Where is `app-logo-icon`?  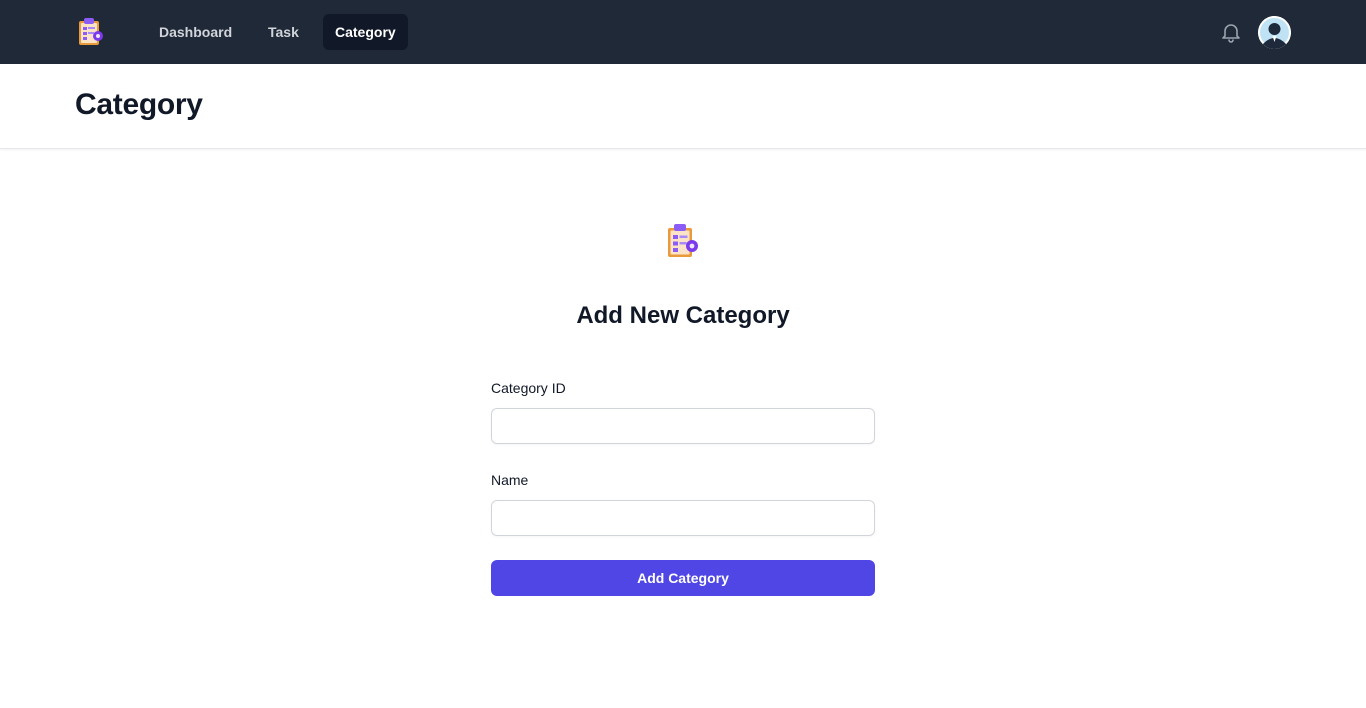 app-logo-icon is located at coordinates (91, 32).